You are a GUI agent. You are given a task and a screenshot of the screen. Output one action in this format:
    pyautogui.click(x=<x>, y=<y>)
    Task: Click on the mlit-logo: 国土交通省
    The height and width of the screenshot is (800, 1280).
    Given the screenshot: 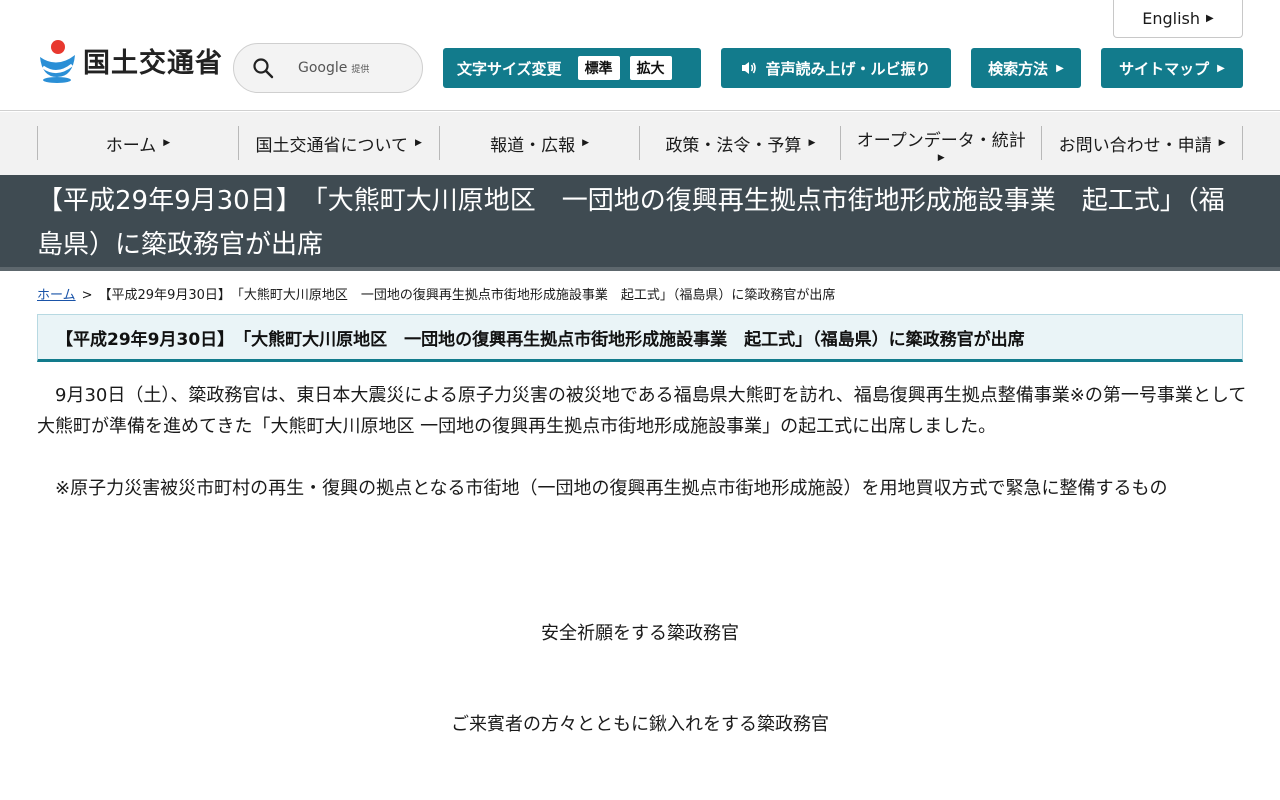 What is the action you would take?
    pyautogui.click(x=130, y=60)
    